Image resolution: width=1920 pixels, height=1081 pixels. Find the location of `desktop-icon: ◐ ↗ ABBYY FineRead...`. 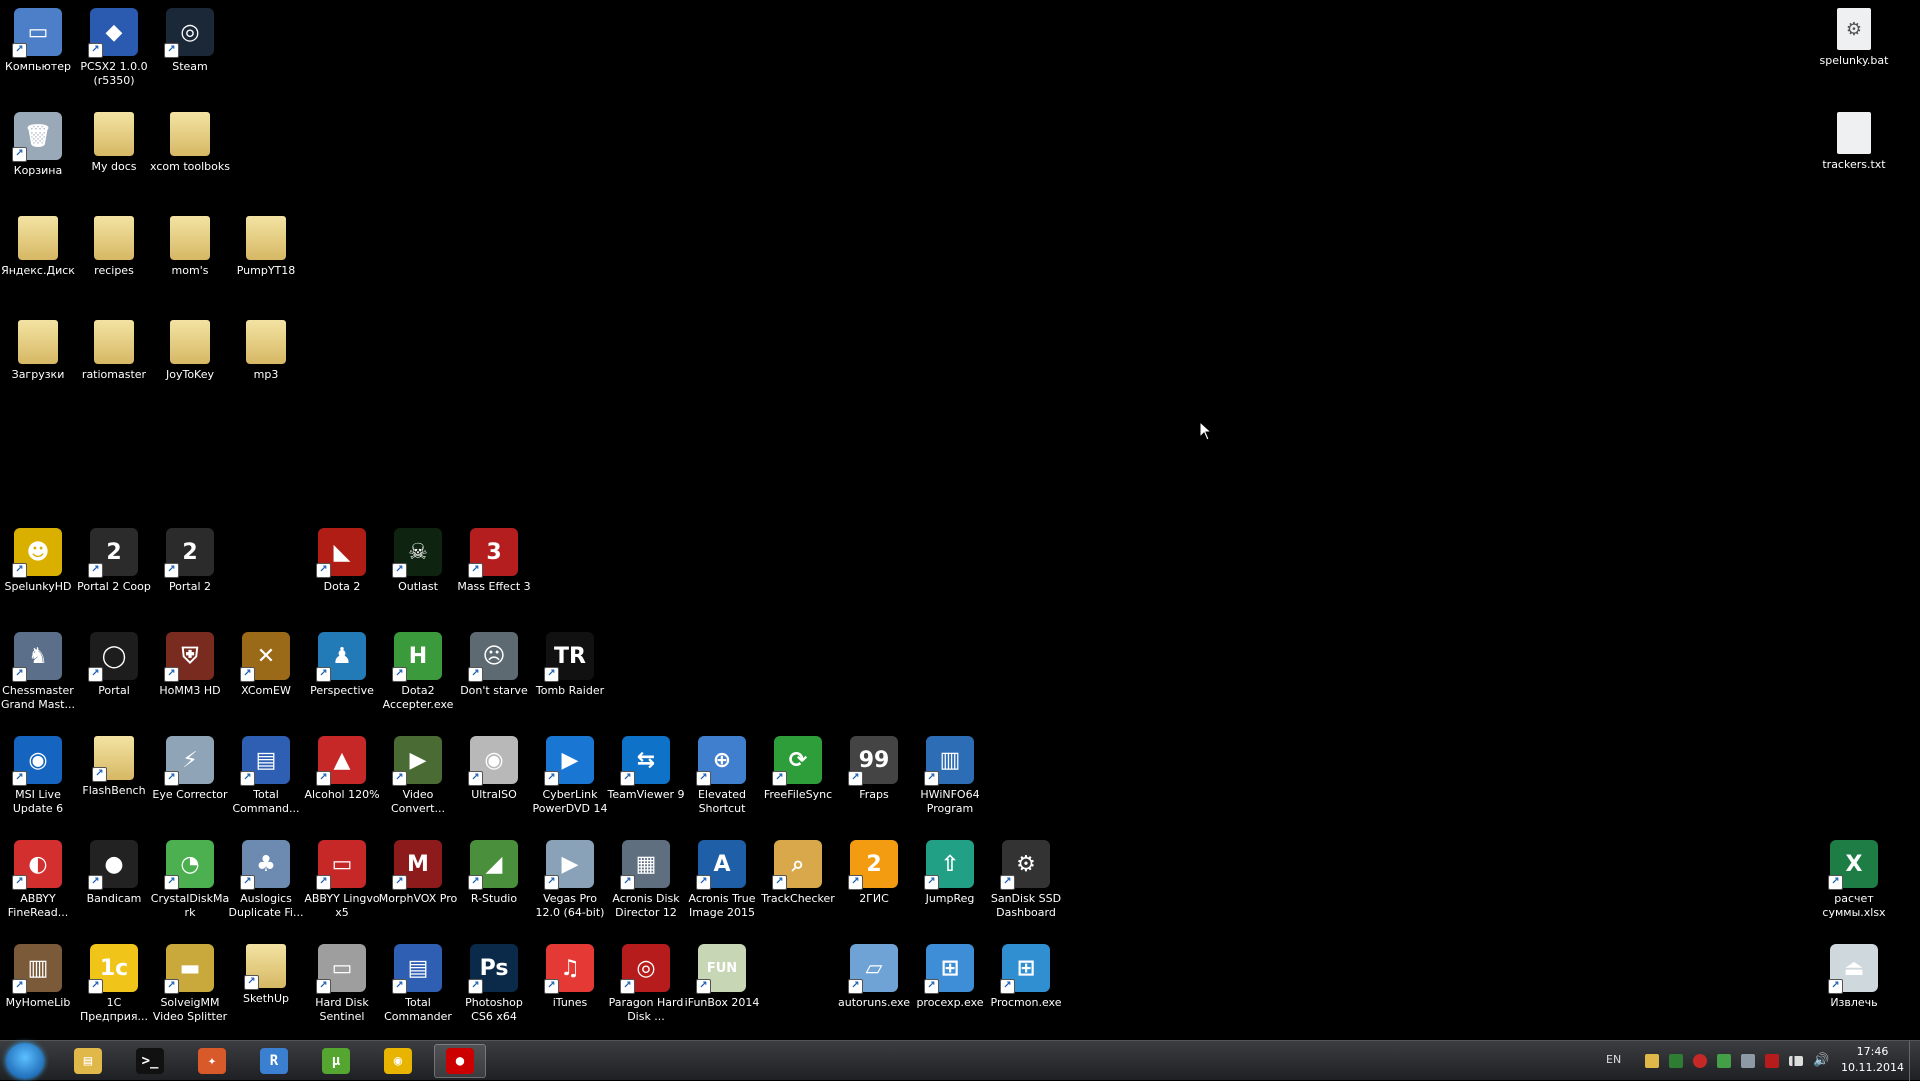

desktop-icon: ◐ ↗ ABBYY FineRead... is located at coordinates (38, 884).